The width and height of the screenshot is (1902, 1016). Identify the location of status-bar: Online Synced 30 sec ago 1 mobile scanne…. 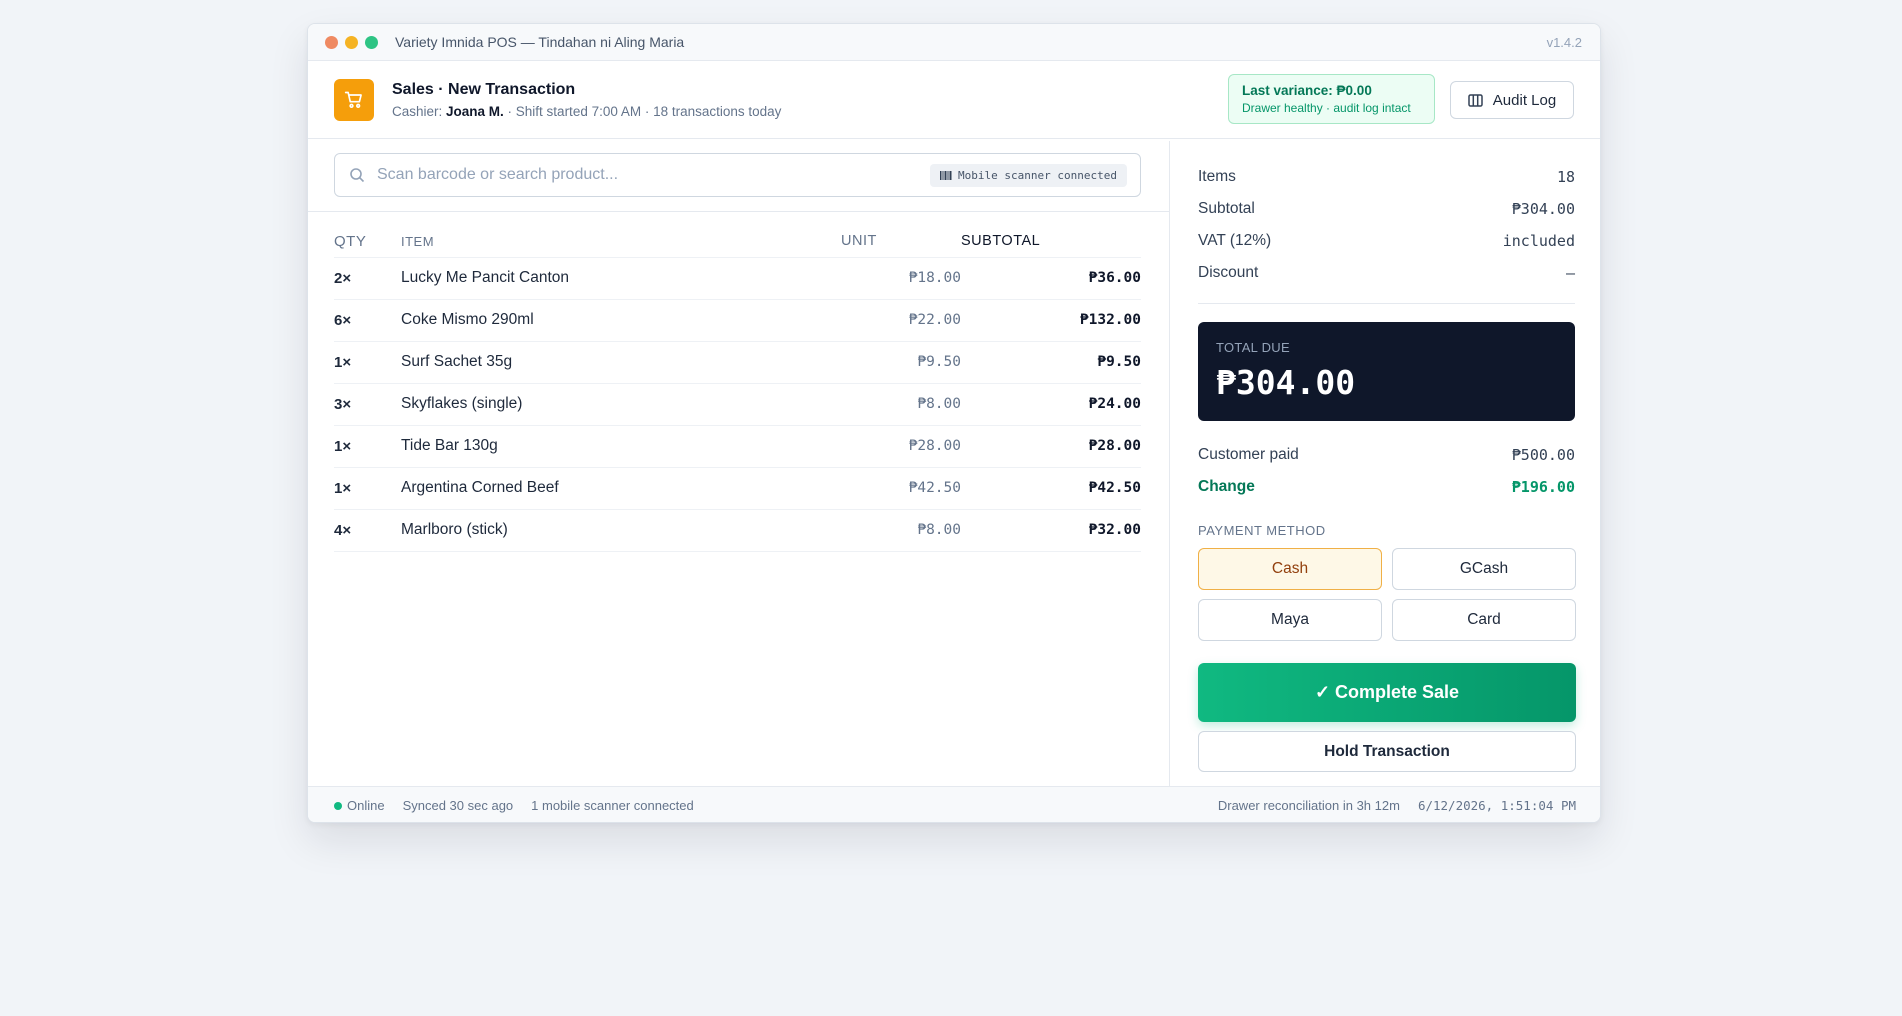
(954, 804).